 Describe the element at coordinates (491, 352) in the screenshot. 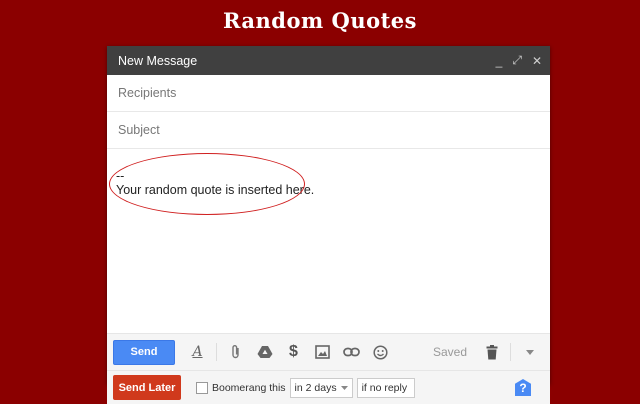

I see `trash-icon` at that location.